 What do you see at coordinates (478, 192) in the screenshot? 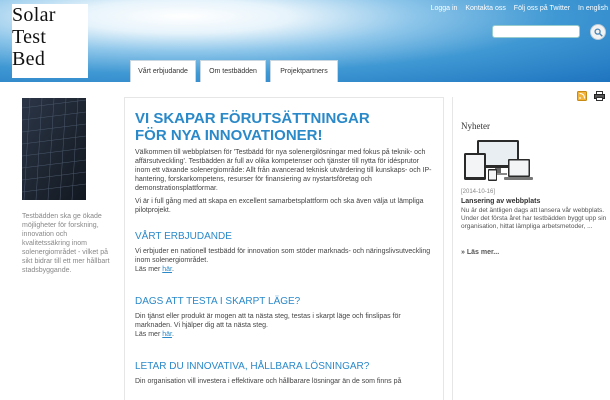
I see `news-date: [2014-10-16]` at bounding box center [478, 192].